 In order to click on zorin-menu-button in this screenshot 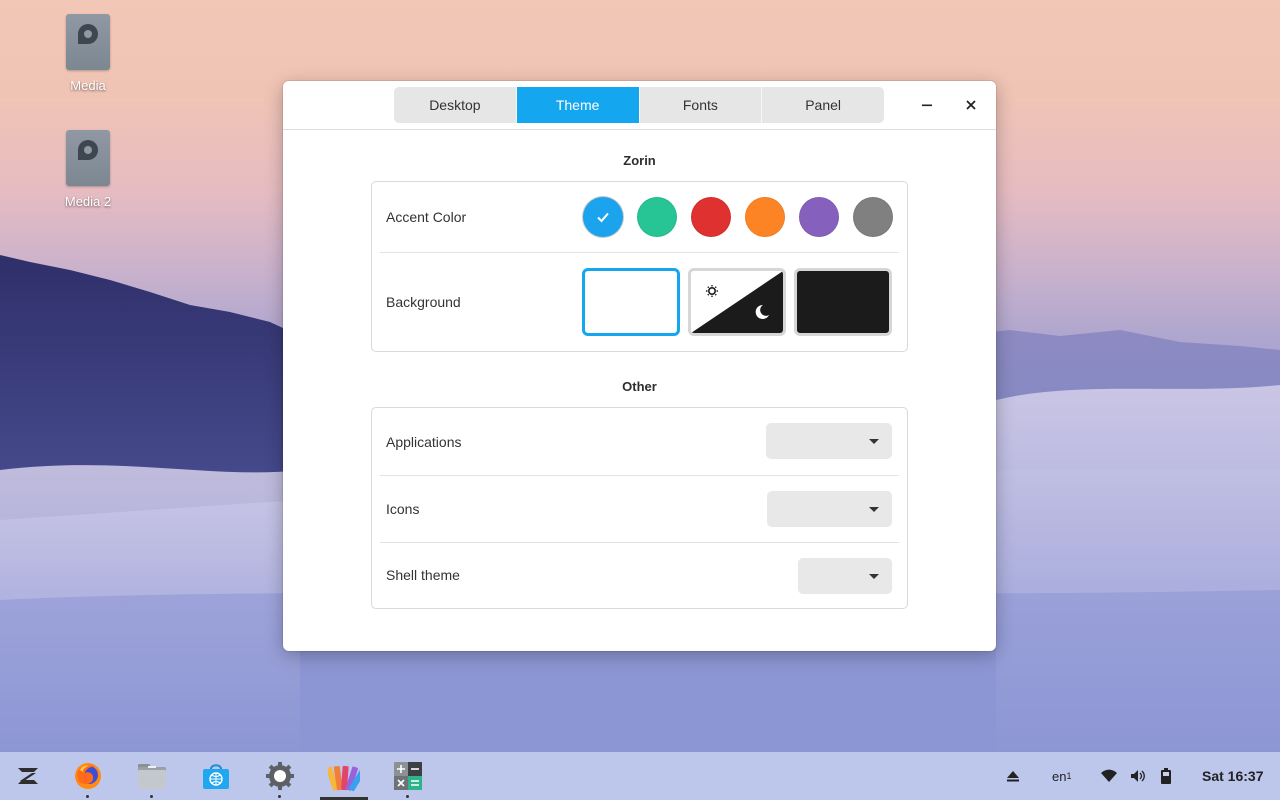, I will do `click(28, 776)`.